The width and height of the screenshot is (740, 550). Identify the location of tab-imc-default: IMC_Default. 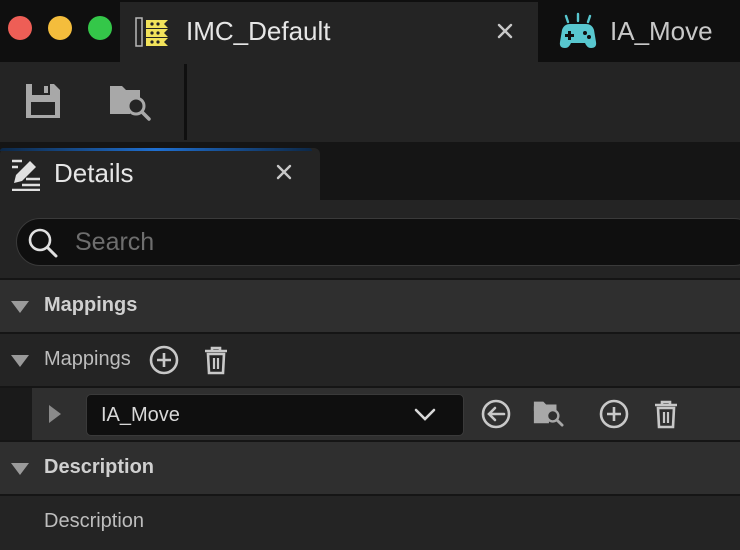
(329, 32).